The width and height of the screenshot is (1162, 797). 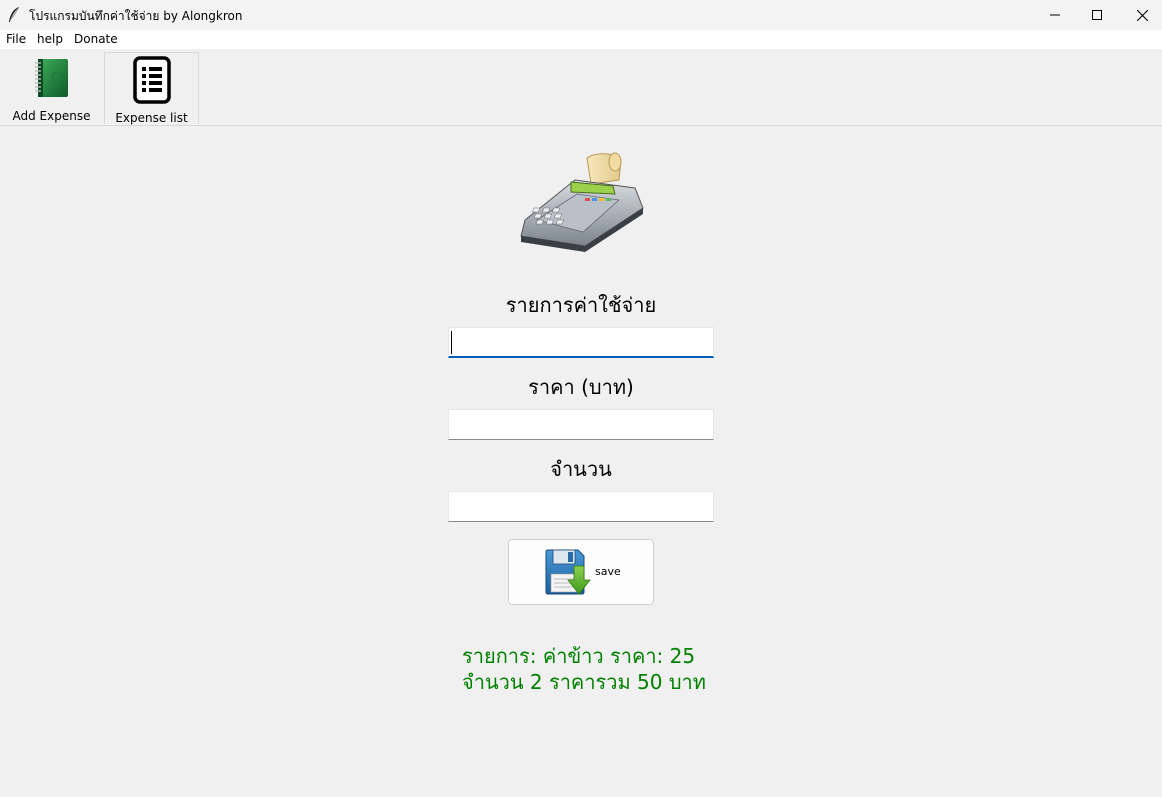 I want to click on tab-label: Expense list, so click(x=151, y=118).